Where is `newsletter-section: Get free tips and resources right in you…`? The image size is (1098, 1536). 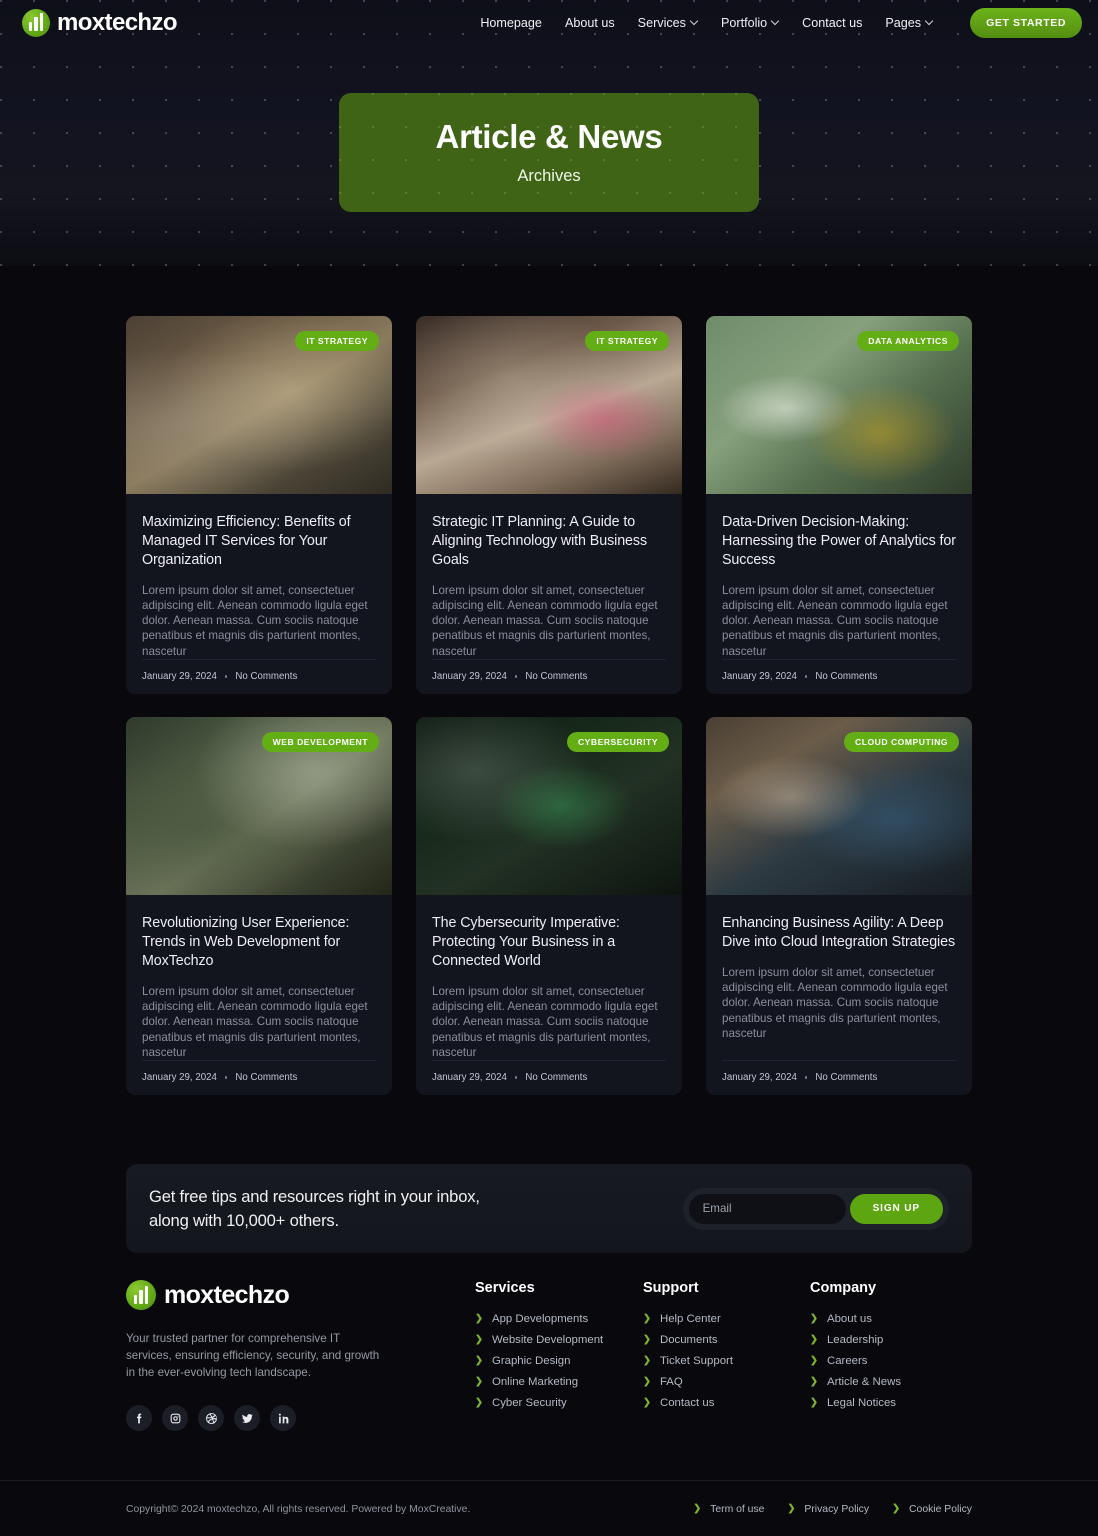
newsletter-section: Get free tips and resources right in you… is located at coordinates (549, 1208).